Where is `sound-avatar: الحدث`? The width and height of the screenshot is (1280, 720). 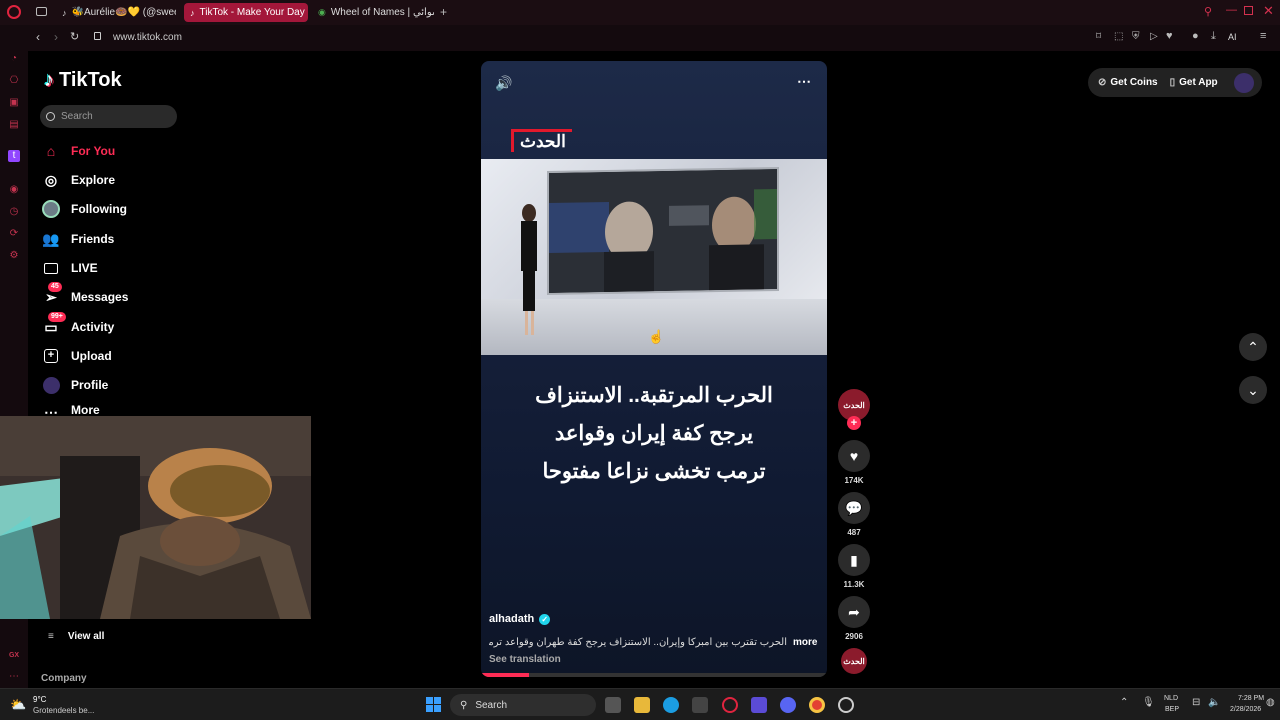 sound-avatar: الحدث is located at coordinates (854, 661).